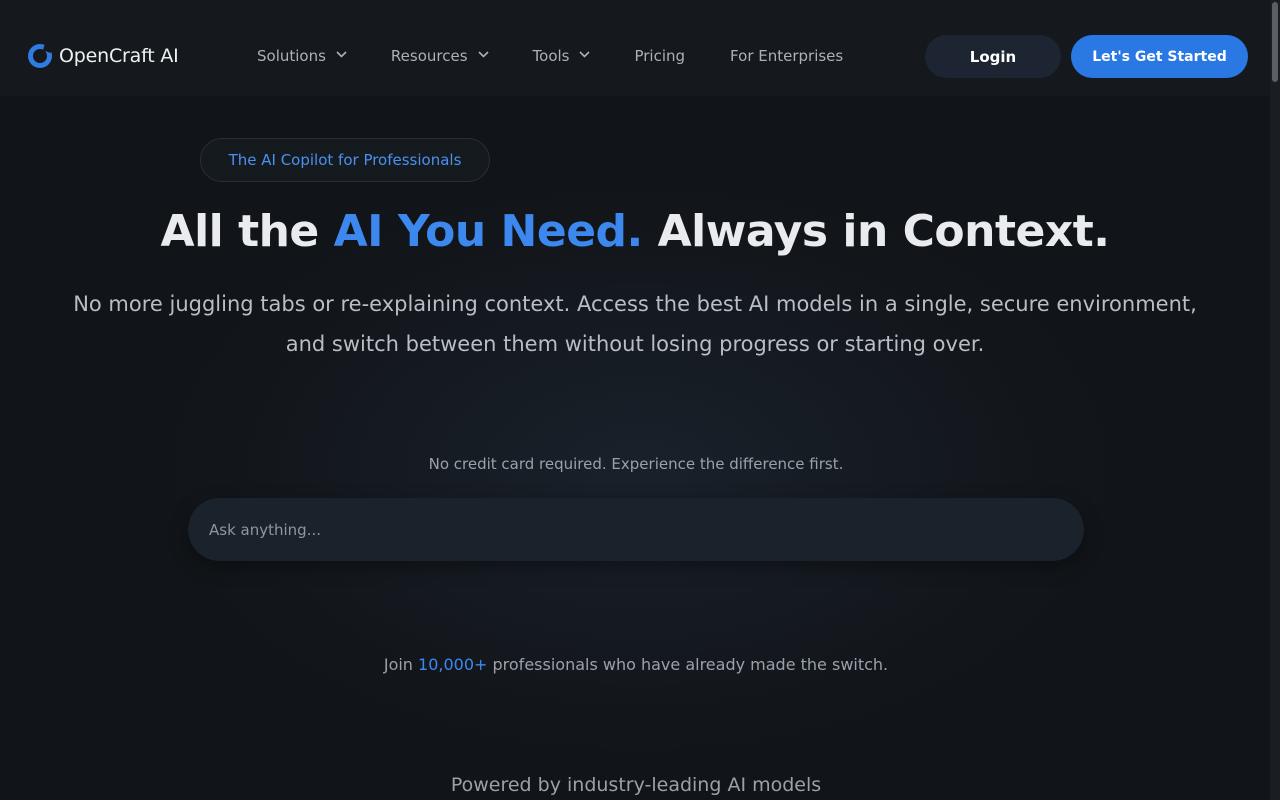 This screenshot has height=800, width=1280. What do you see at coordinates (551, 56) in the screenshot?
I see `nav-item-label: Tools` at bounding box center [551, 56].